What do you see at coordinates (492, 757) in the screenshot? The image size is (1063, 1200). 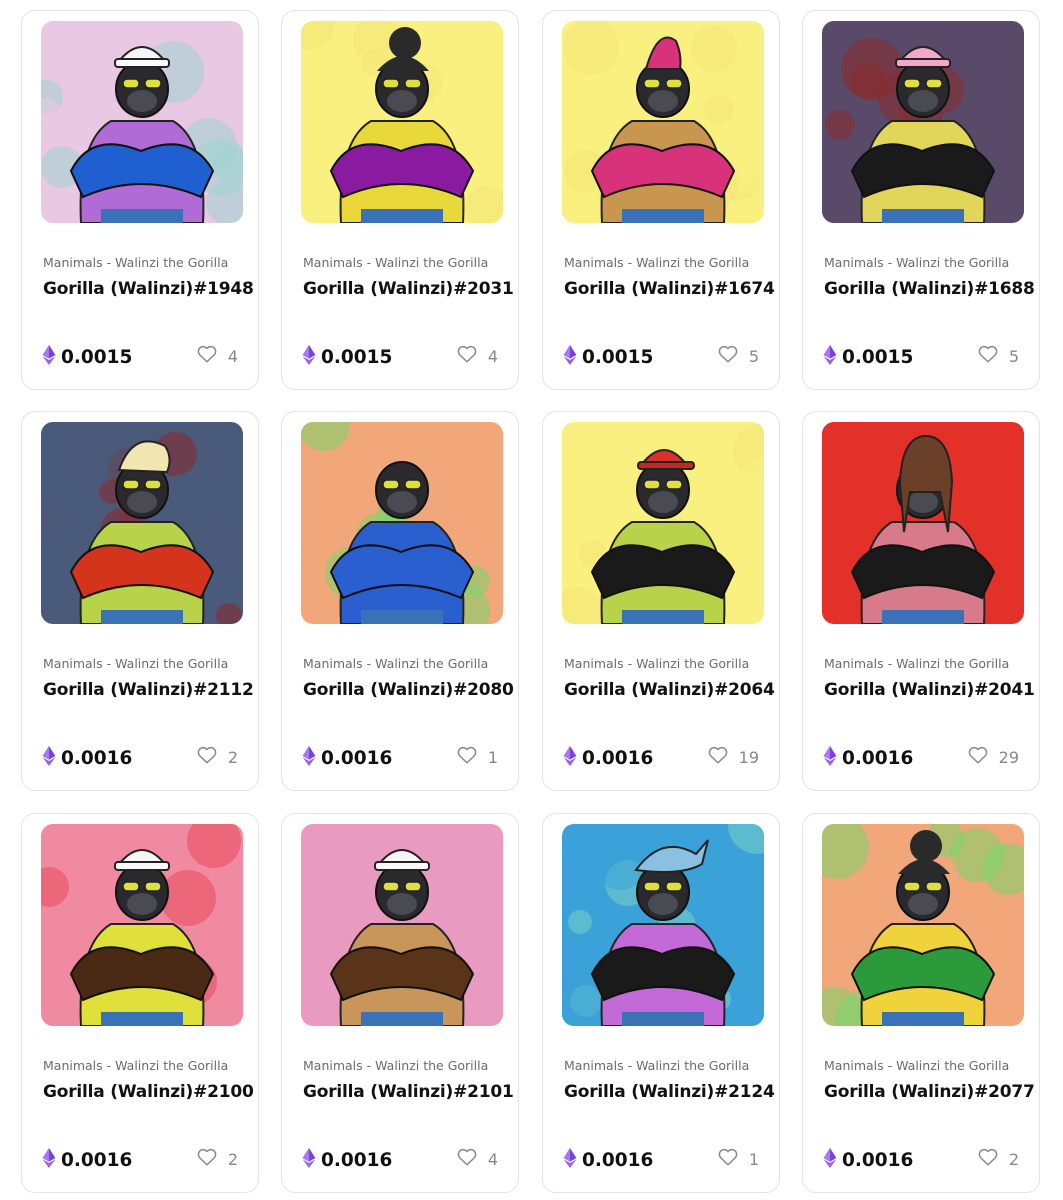 I see `like-count: 1` at bounding box center [492, 757].